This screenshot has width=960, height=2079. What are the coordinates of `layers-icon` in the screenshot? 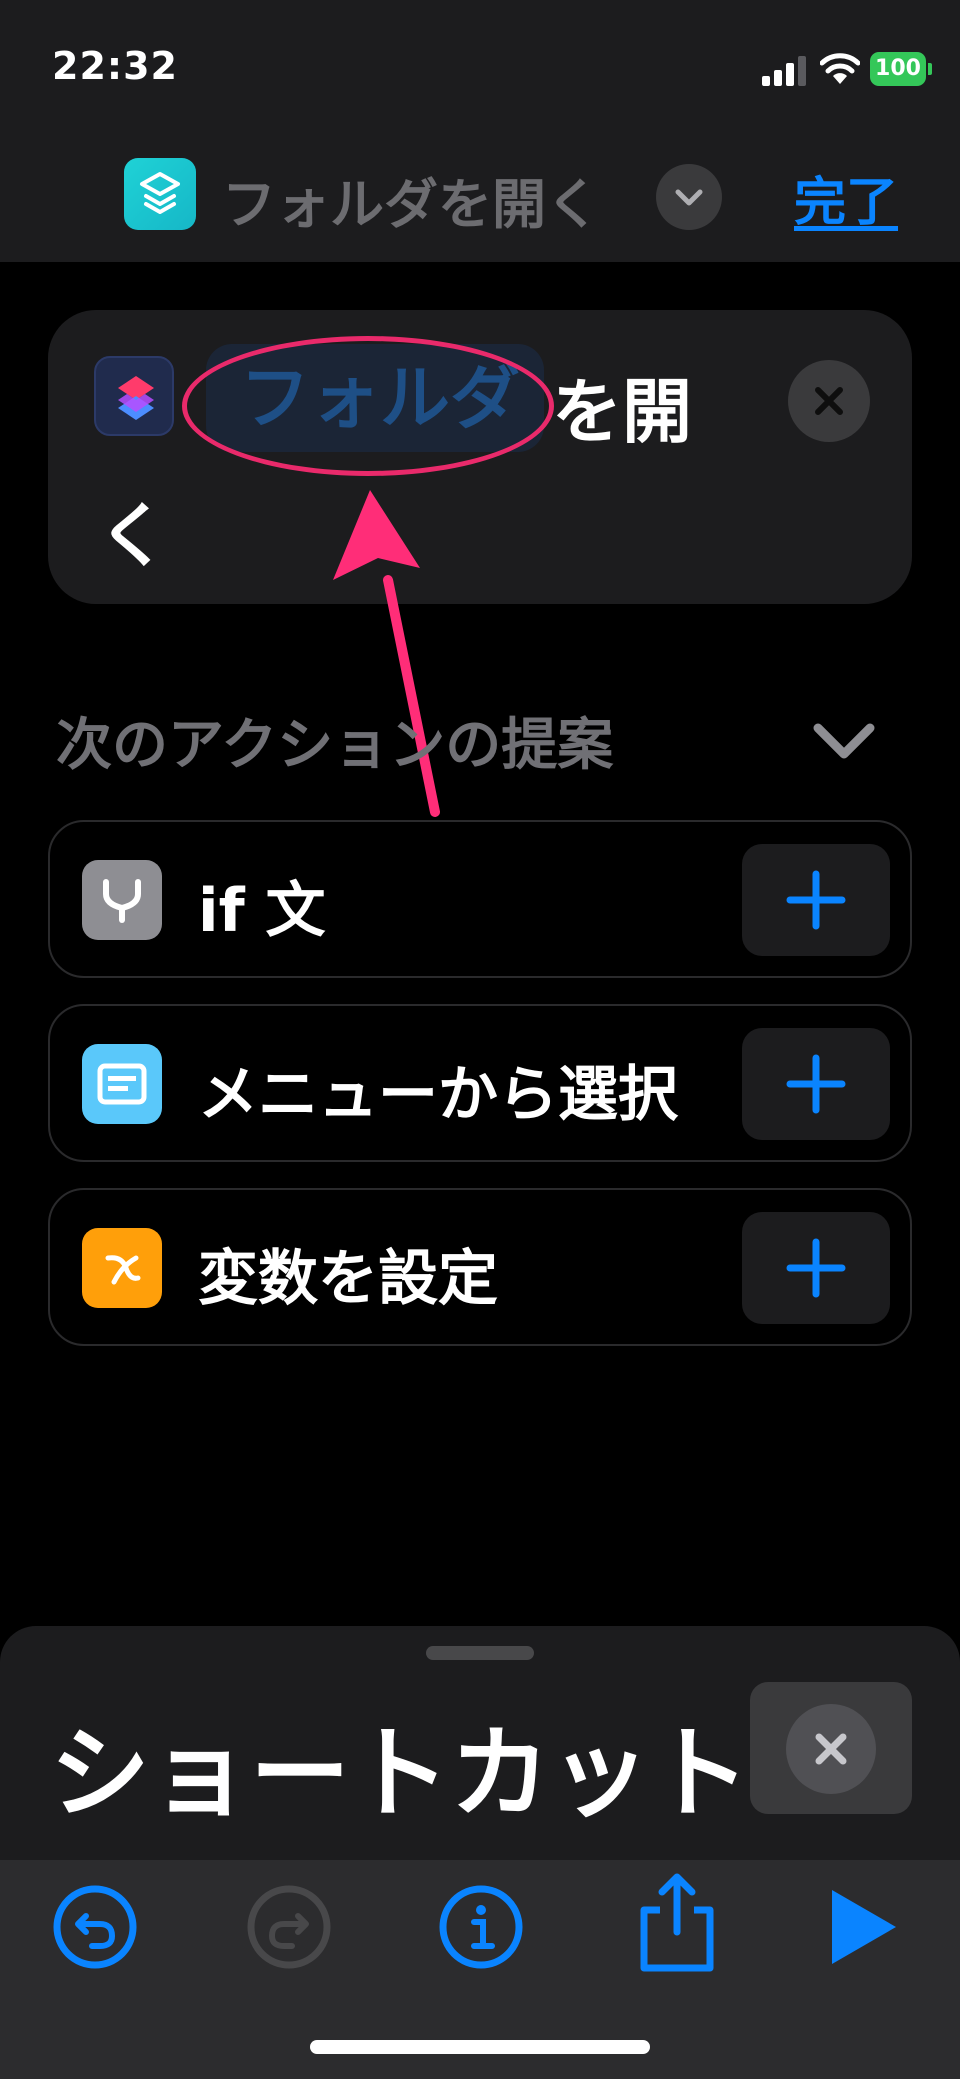 It's located at (160, 193).